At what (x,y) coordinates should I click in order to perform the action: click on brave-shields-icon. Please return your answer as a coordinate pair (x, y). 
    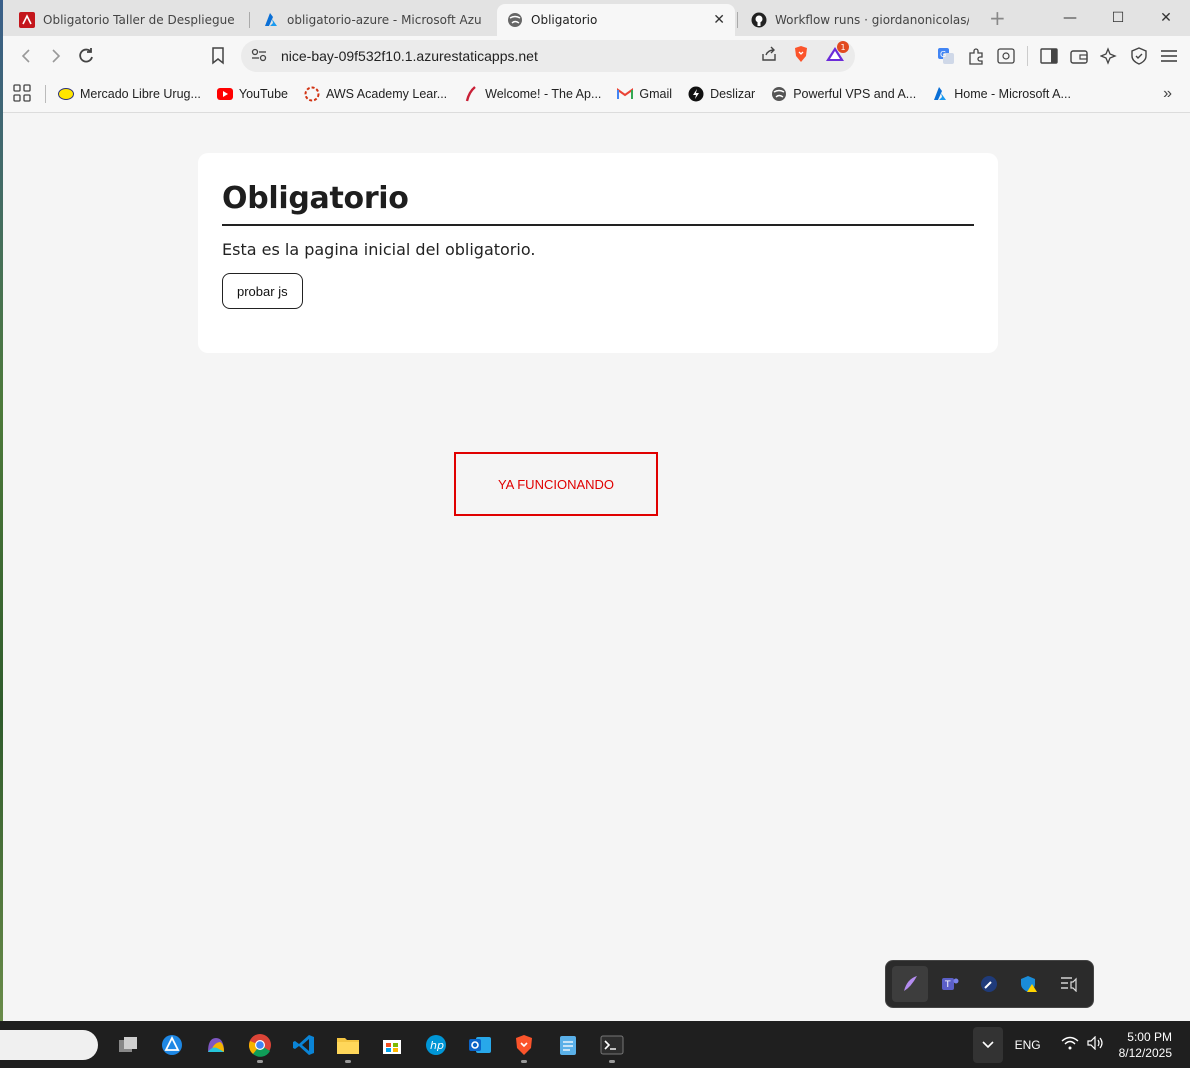
    Looking at the image, I should click on (801, 56).